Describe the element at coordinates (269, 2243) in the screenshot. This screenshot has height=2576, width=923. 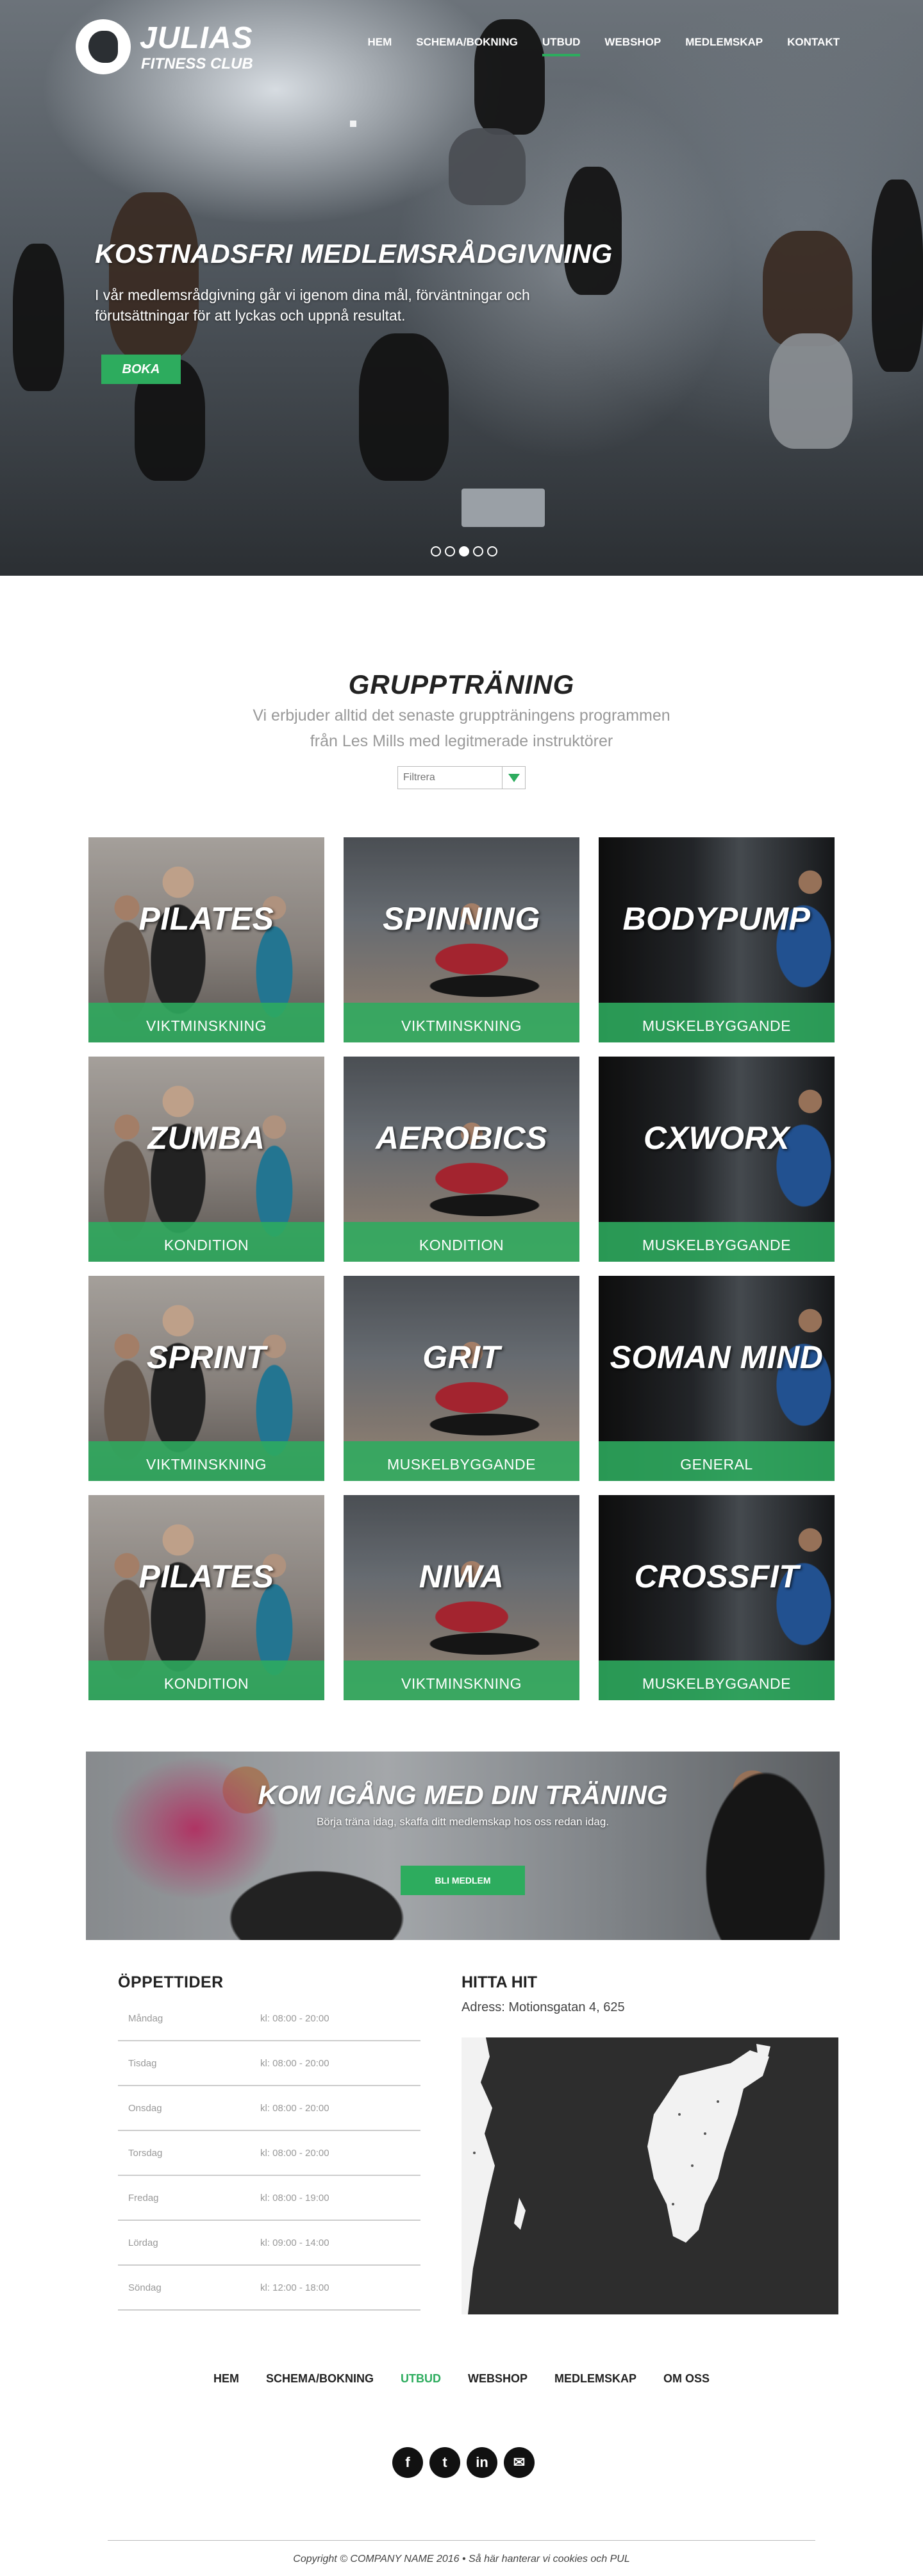
I see `table-row: Lördag kl: 09:00 - 14:00` at that location.